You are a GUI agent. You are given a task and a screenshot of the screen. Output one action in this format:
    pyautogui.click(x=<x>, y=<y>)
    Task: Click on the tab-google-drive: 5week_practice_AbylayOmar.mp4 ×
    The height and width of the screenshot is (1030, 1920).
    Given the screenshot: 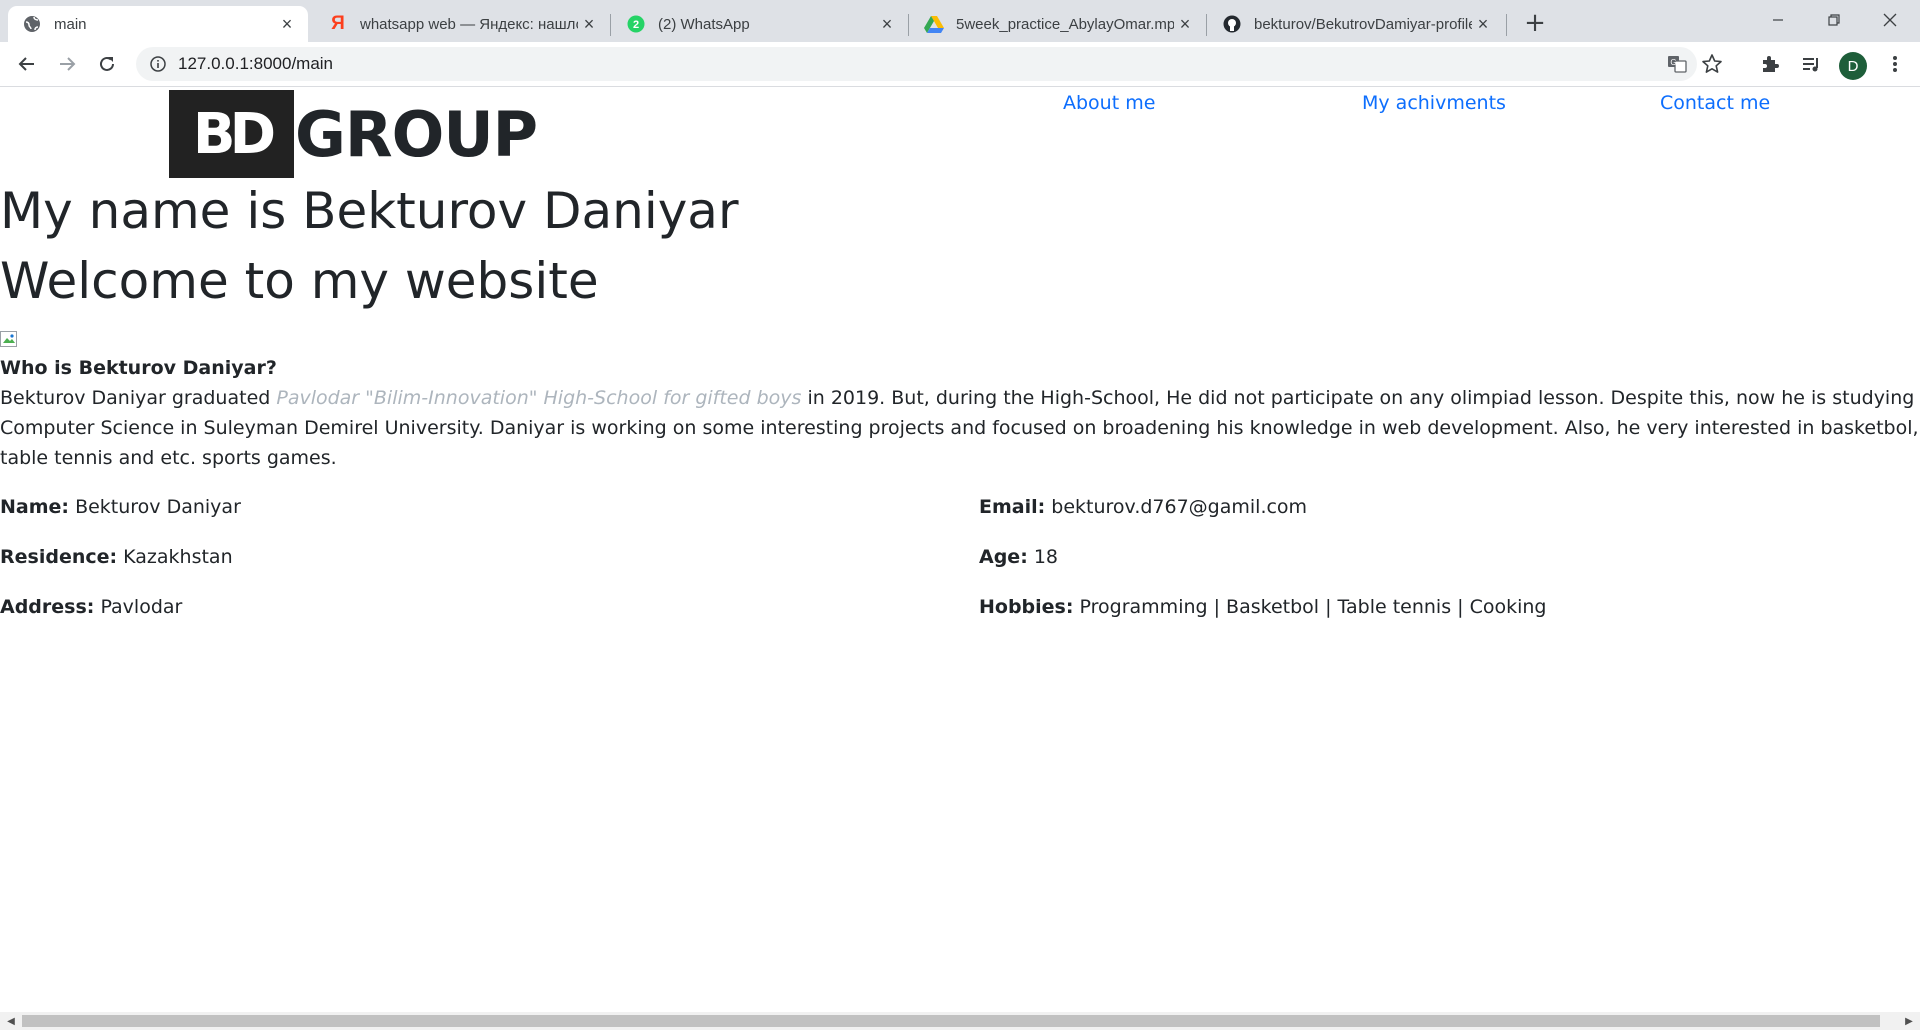 What is the action you would take?
    pyautogui.click(x=1058, y=24)
    